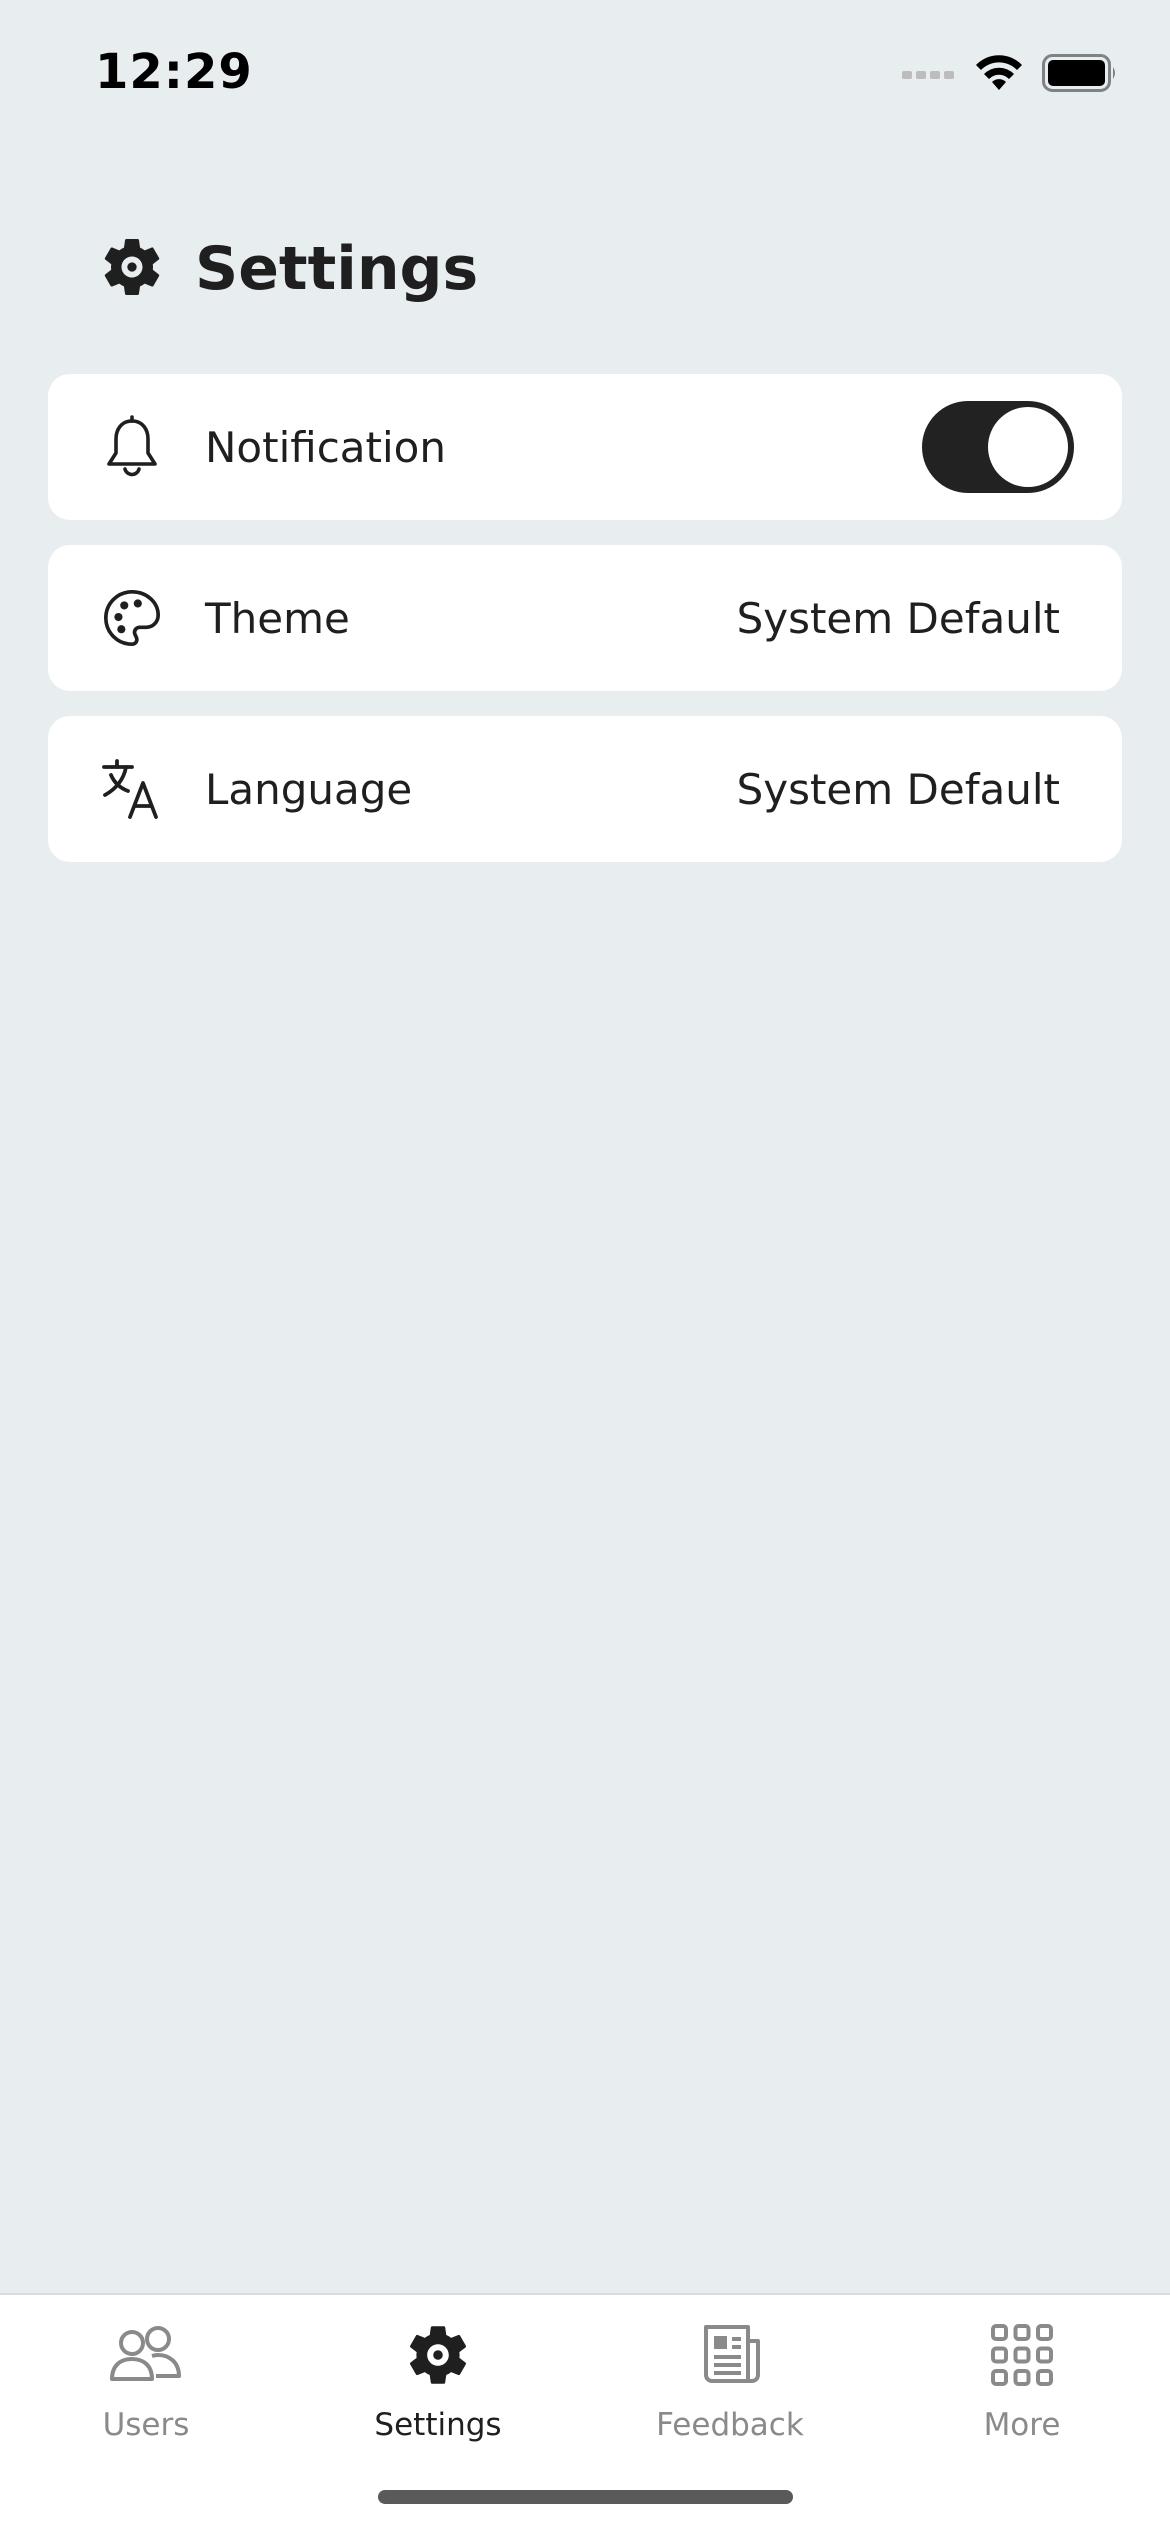  What do you see at coordinates (438, 2425) in the screenshot?
I see `tab-settings-label: Settings` at bounding box center [438, 2425].